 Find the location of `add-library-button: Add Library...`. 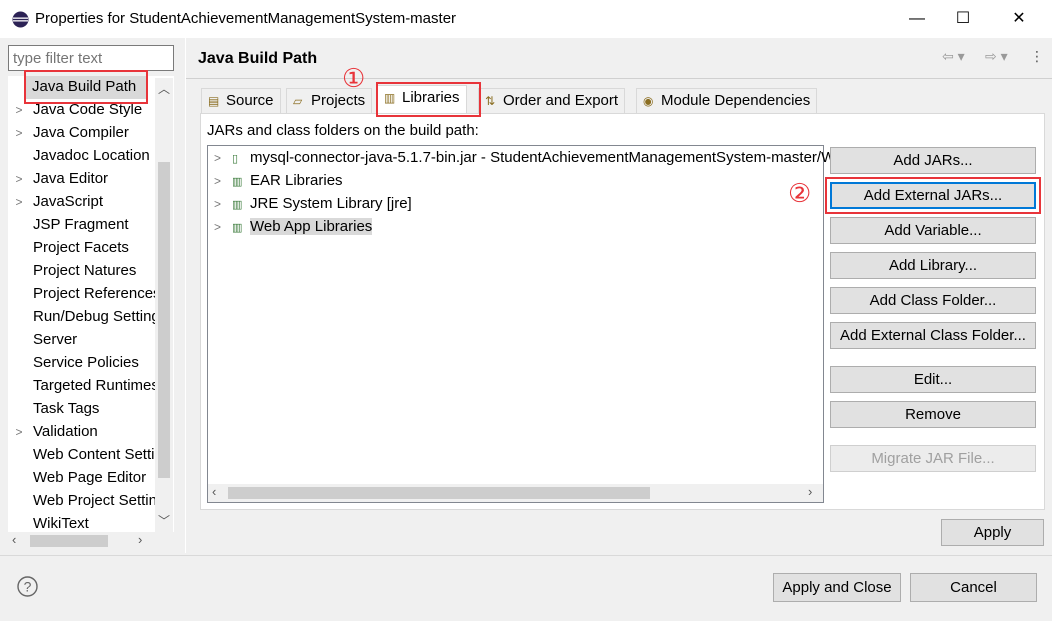

add-library-button: Add Library... is located at coordinates (933, 265).